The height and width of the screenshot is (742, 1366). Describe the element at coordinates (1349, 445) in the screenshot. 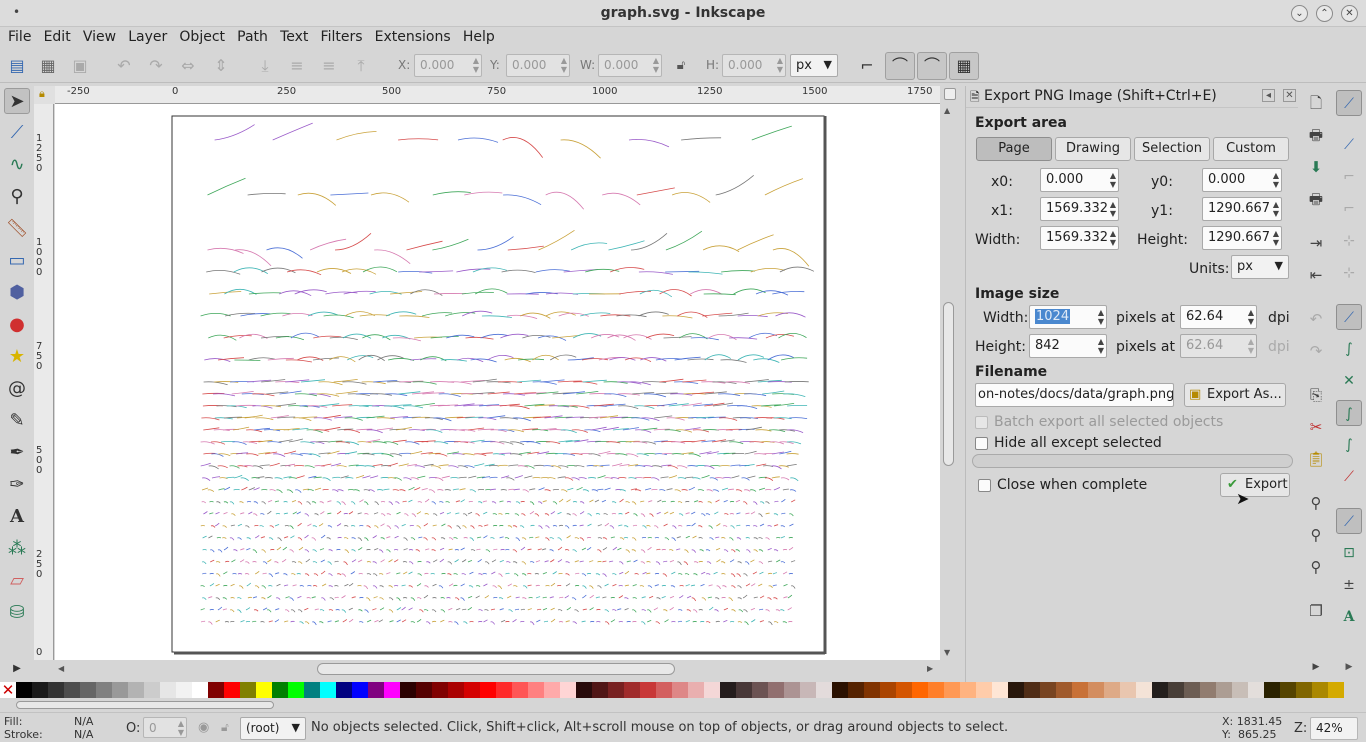

I see `snap-smooth-nodes-icon: ∫` at that location.